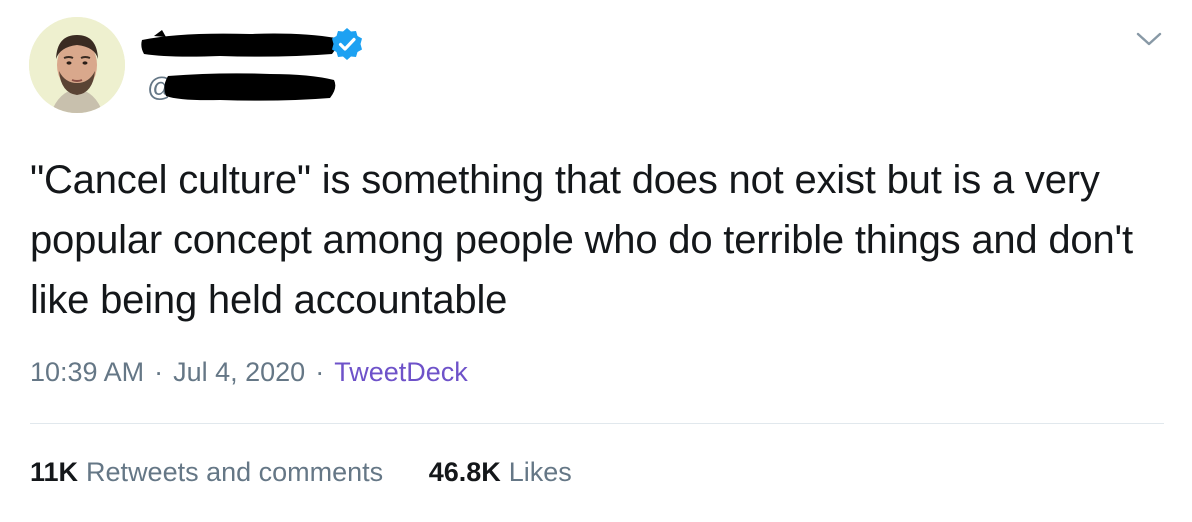  I want to click on tweet-meta: 10:39 AM · Jul 4, 2020 · TweetDeck, so click(249, 372).